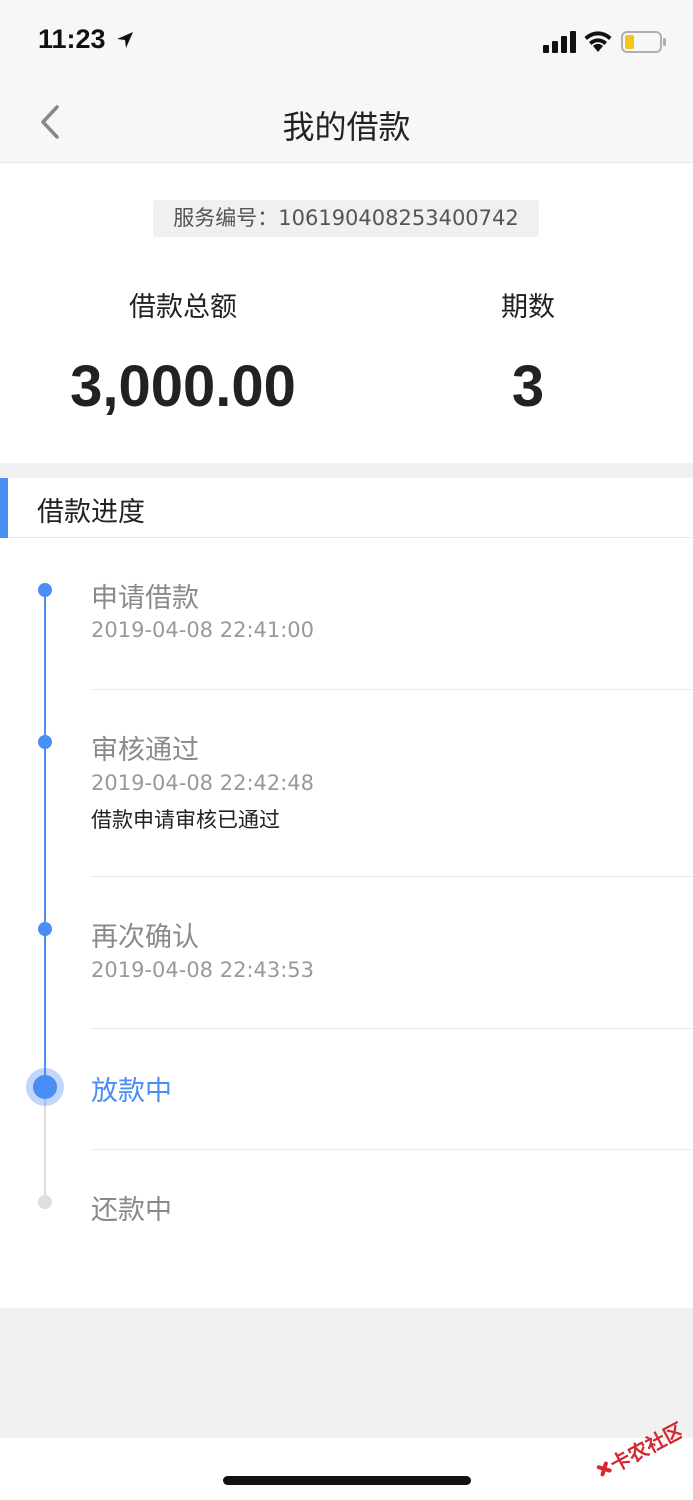 The image size is (693, 1500). Describe the element at coordinates (644, 1447) in the screenshot. I see `svg-text: 卡农社区` at that location.